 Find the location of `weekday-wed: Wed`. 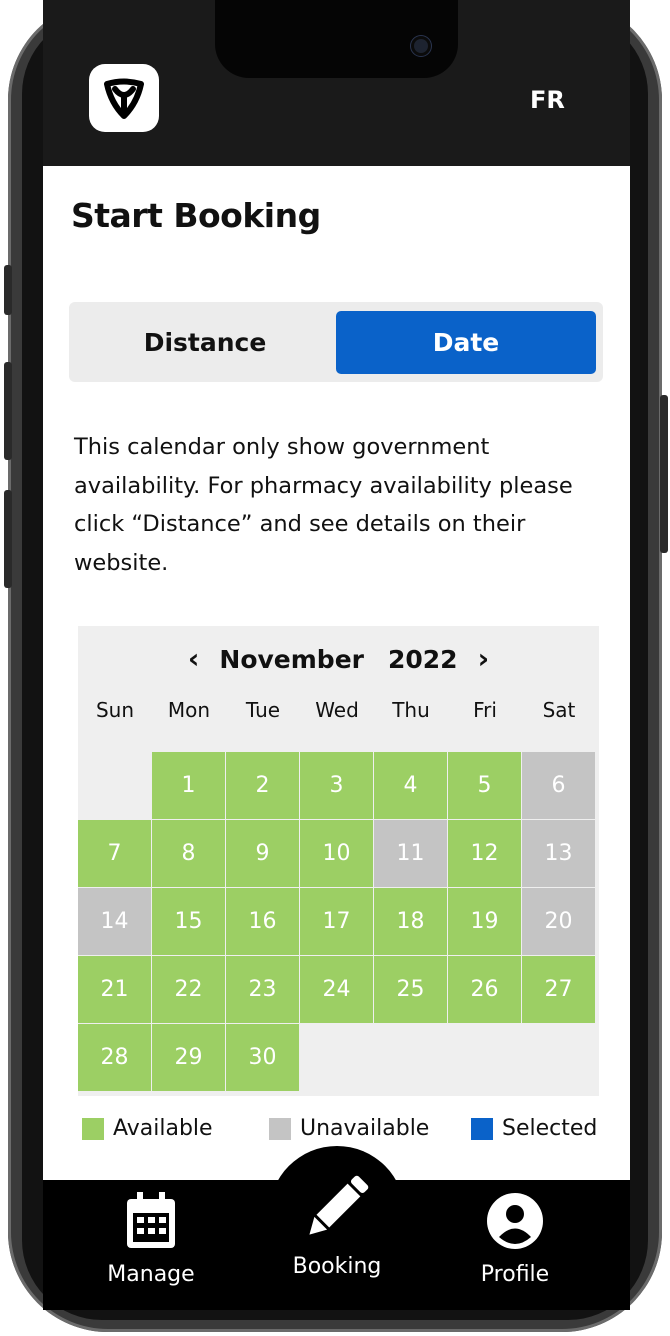

weekday-wed: Wed is located at coordinates (337, 710).